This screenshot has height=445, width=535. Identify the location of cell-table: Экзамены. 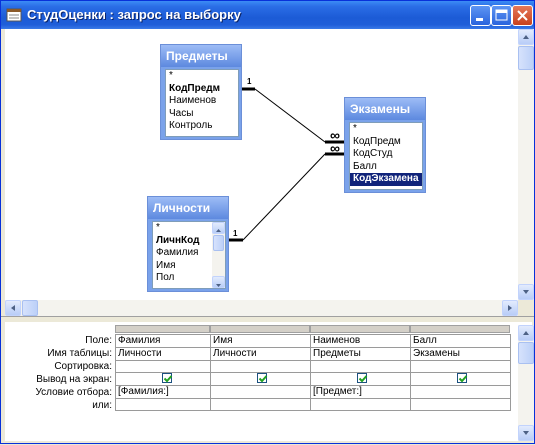
(460, 354).